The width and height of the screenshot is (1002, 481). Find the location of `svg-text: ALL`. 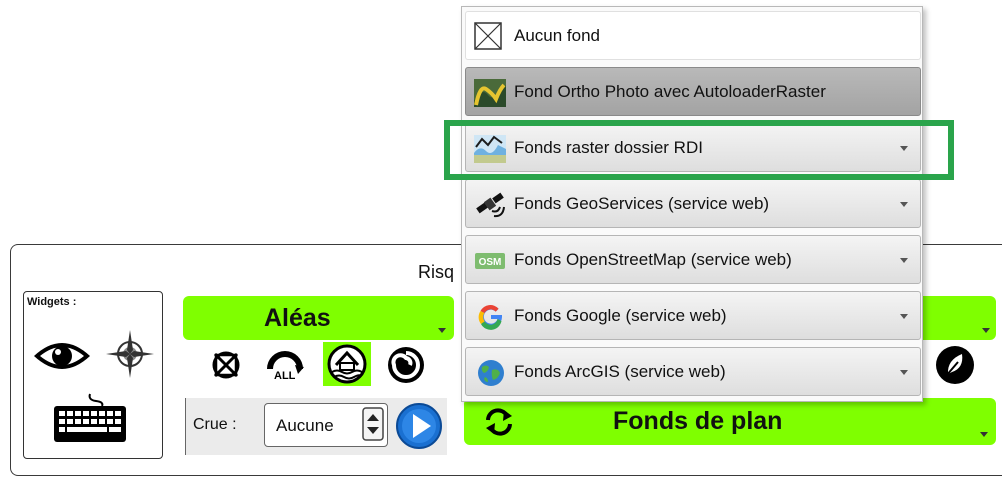

svg-text: ALL is located at coordinates (285, 376).